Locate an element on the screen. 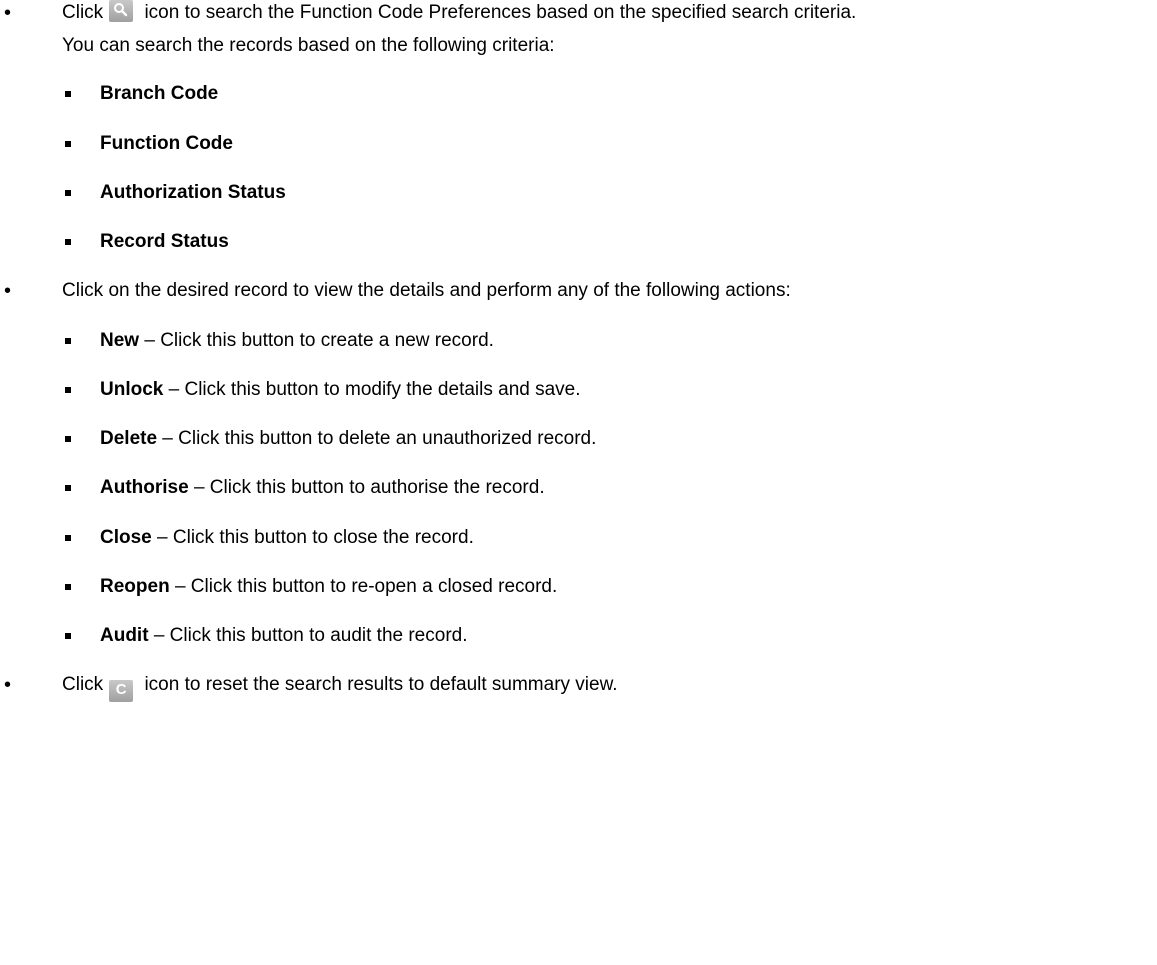 This screenshot has height=965, width=1157. action-name: Delete is located at coordinates (129, 438).